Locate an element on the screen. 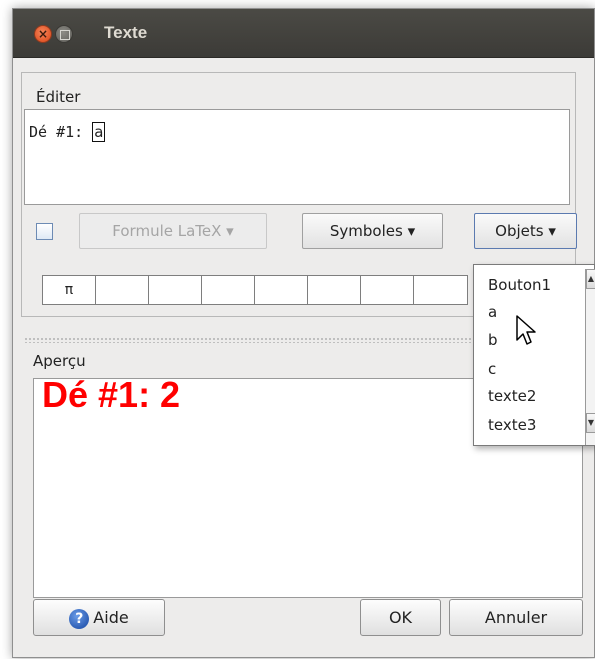 The width and height of the screenshot is (595, 659). help-button-label: Aide is located at coordinates (111, 617).